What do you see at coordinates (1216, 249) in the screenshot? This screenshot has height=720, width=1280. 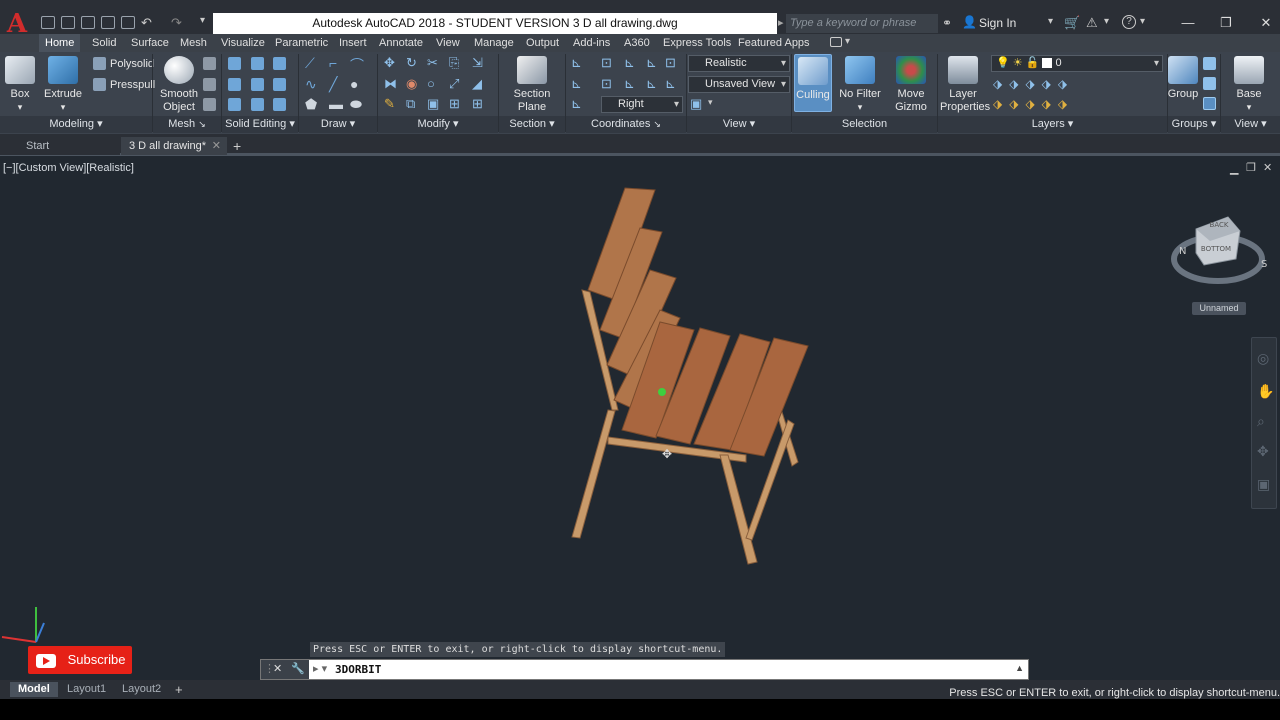 I see `viewcube-bottom-label: BOTTOM` at bounding box center [1216, 249].